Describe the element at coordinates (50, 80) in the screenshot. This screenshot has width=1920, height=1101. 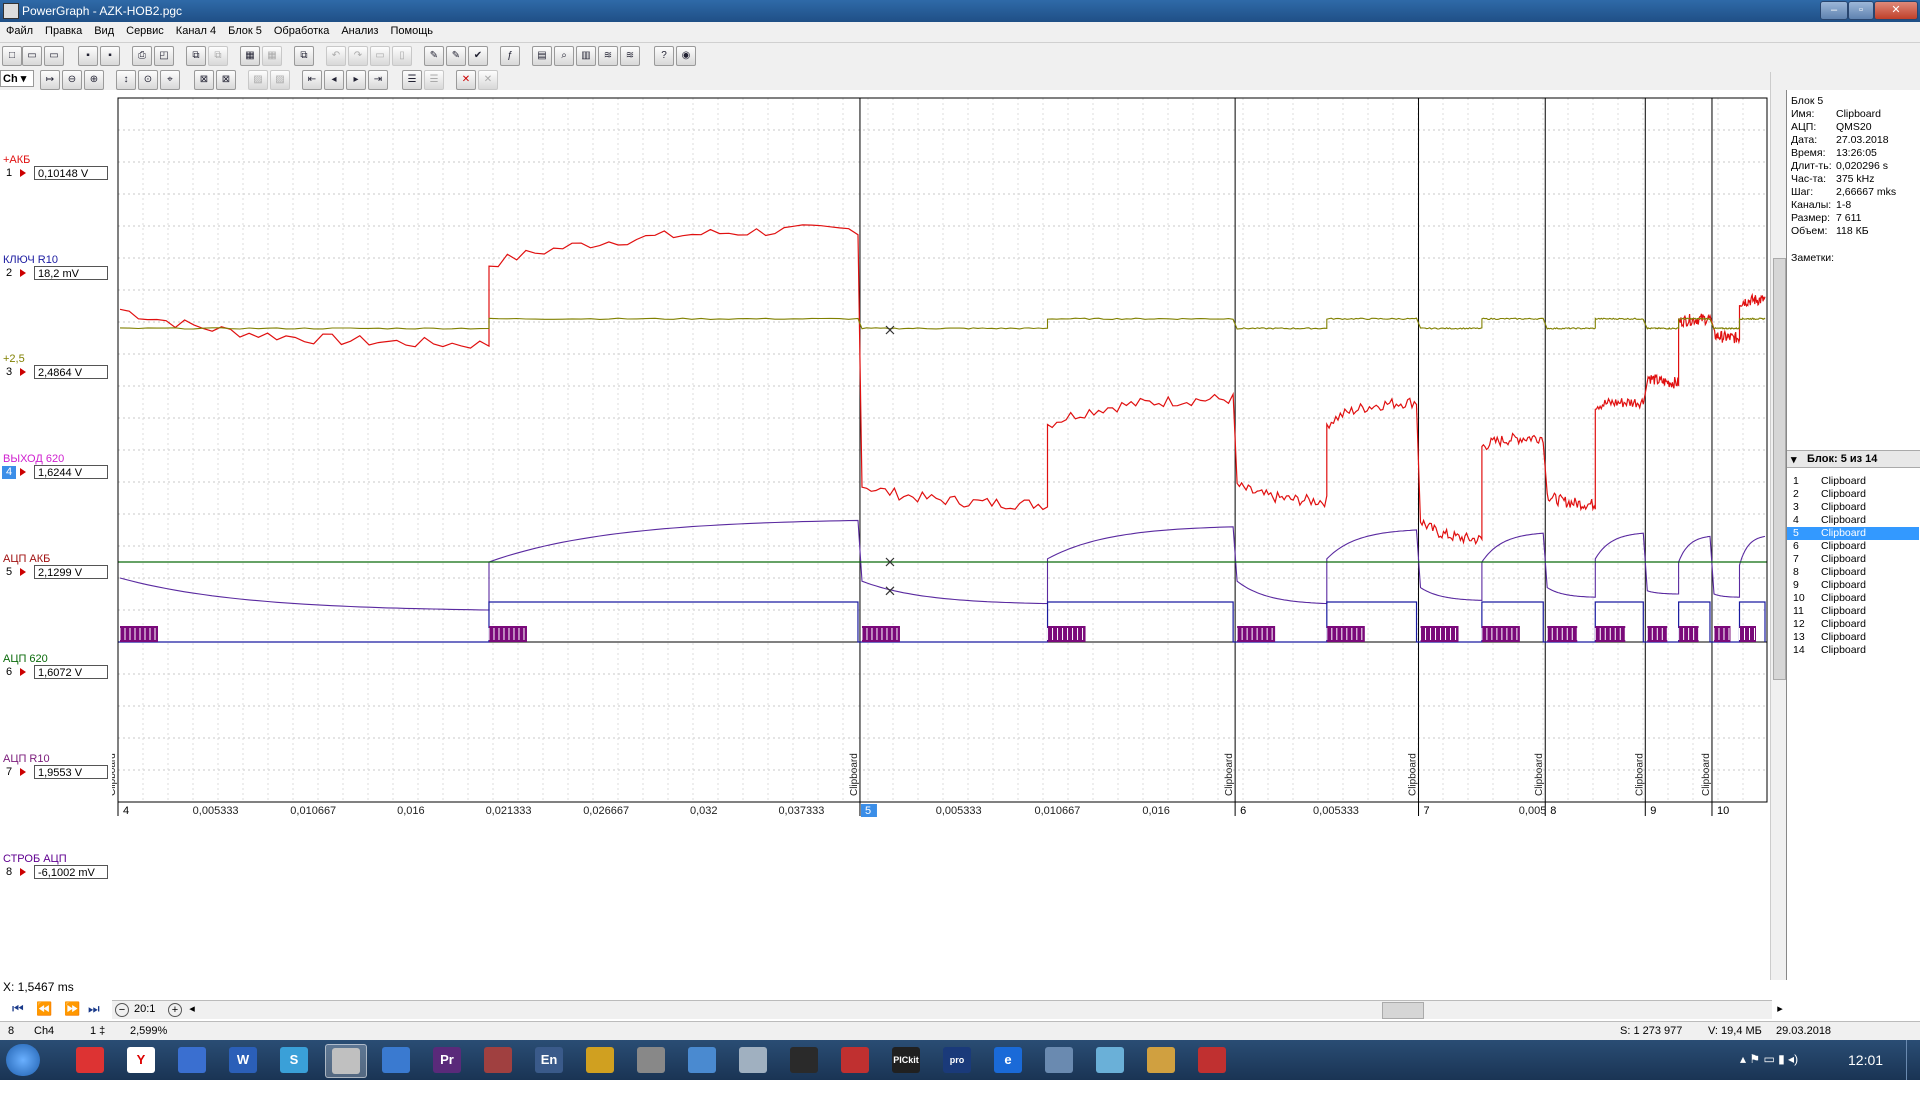
I see `cursor-icon: ↦` at that location.